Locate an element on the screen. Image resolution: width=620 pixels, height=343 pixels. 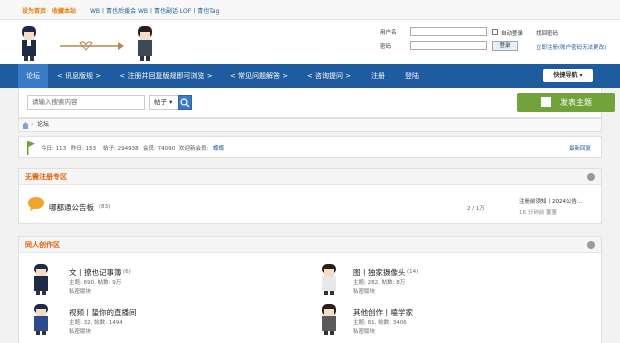
password-input is located at coordinates (448, 45).